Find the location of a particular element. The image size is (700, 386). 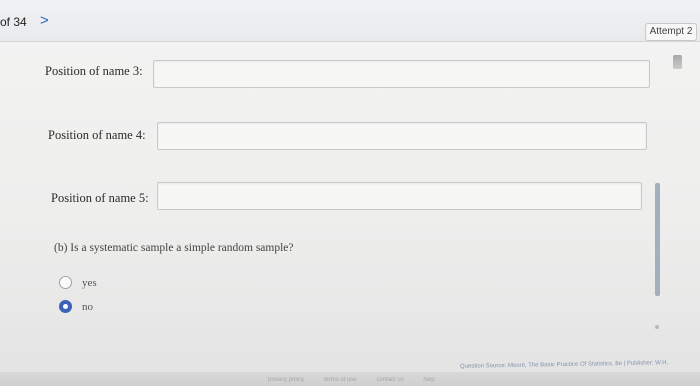

scrollbar-thumb is located at coordinates (657, 239).